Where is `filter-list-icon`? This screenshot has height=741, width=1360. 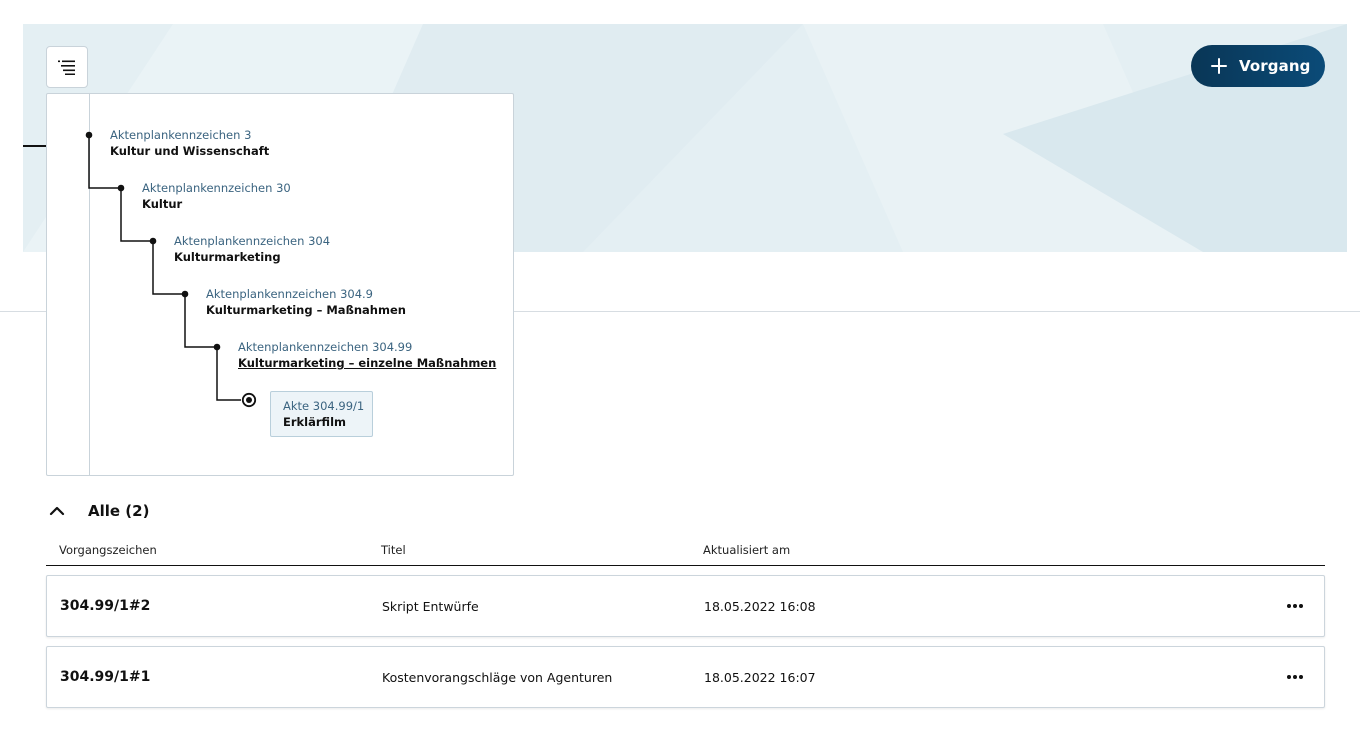
filter-list-icon is located at coordinates (66, 67).